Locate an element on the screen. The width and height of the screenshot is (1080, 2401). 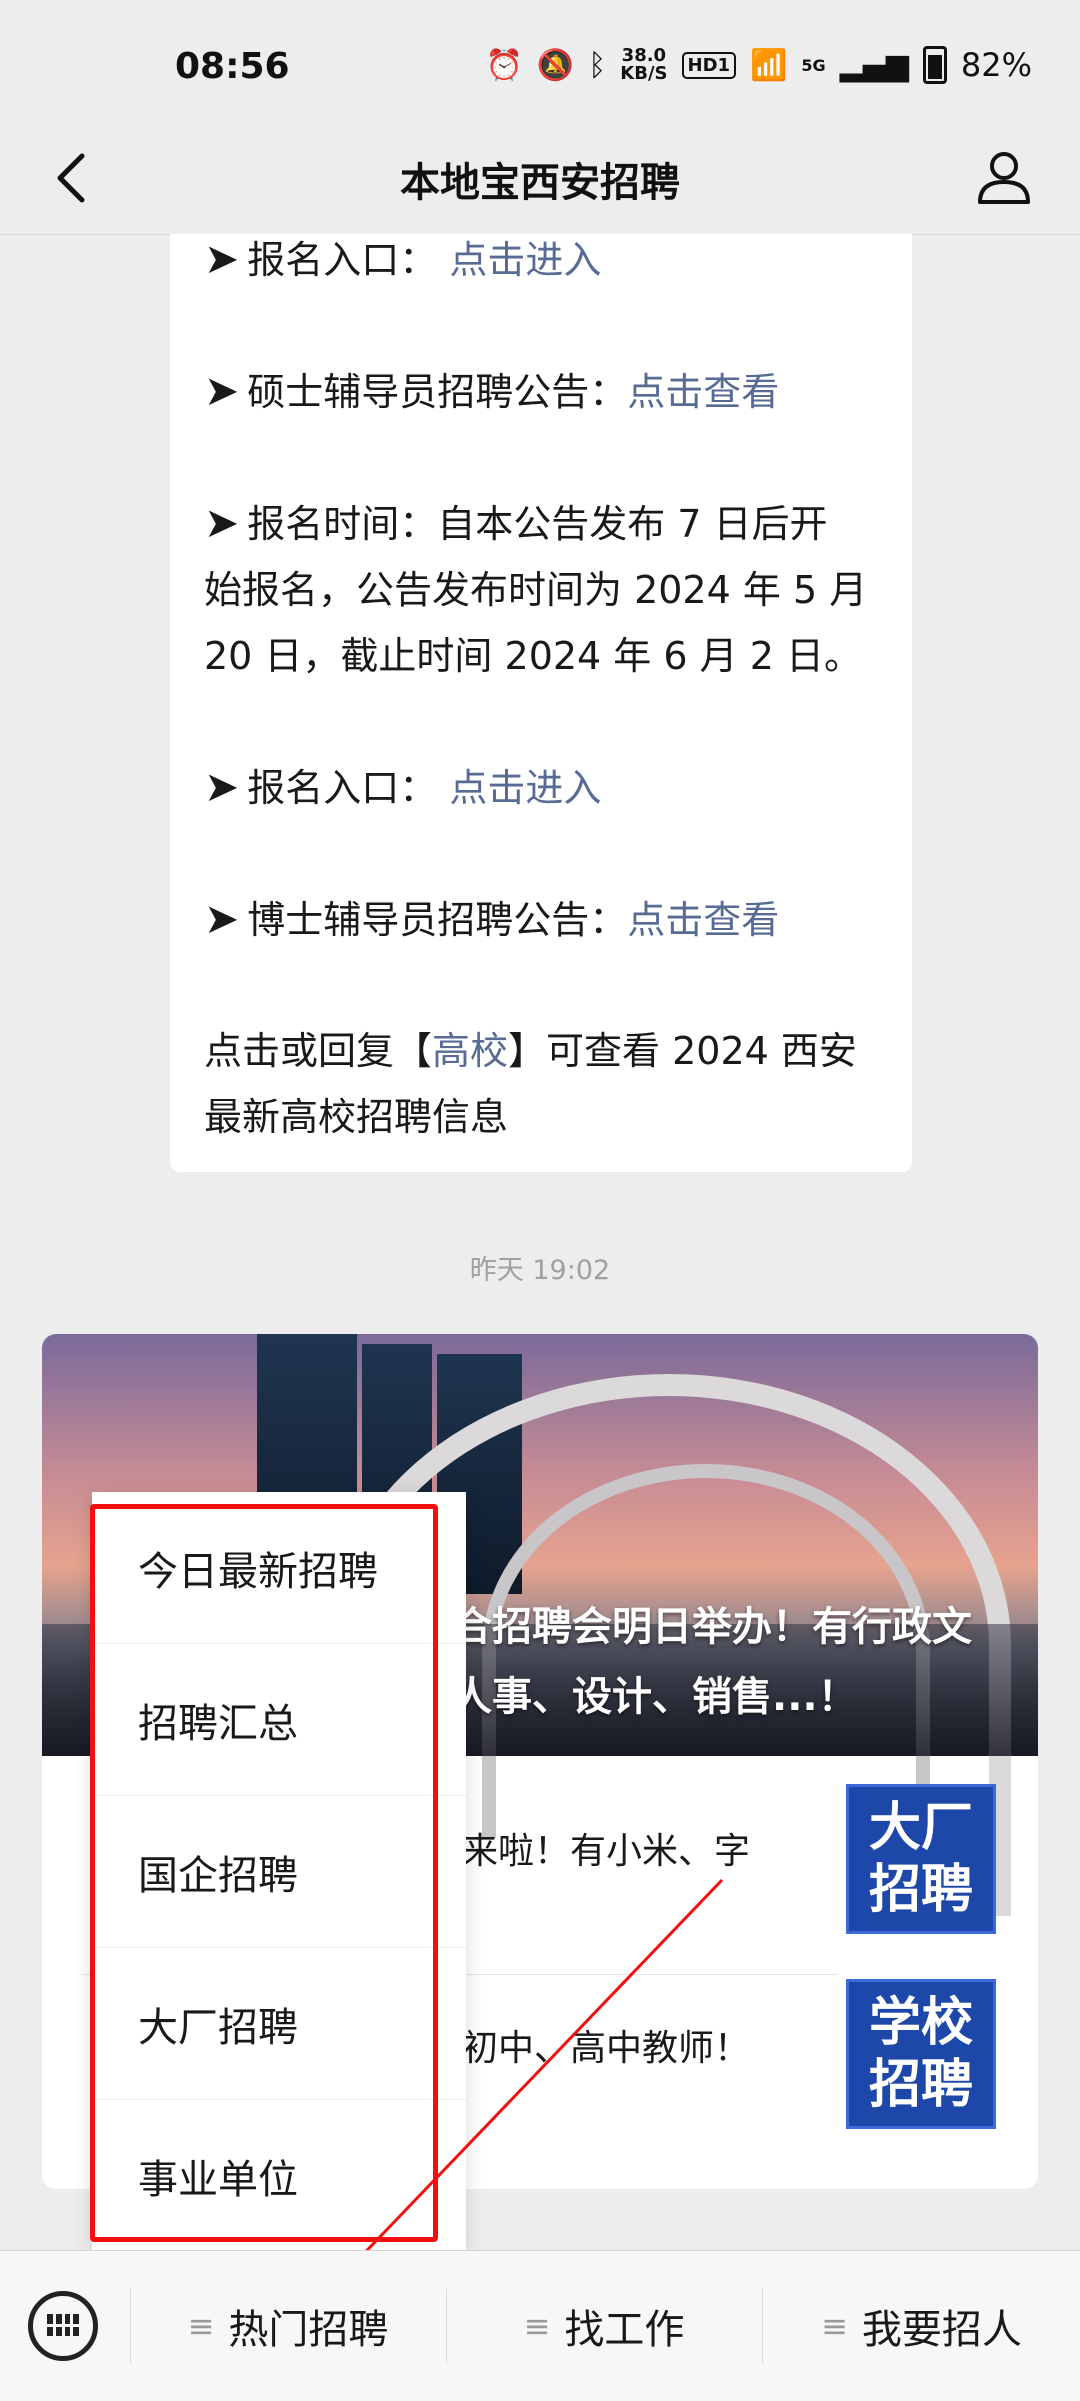
hd-icon: HD1 is located at coordinates (709, 65).